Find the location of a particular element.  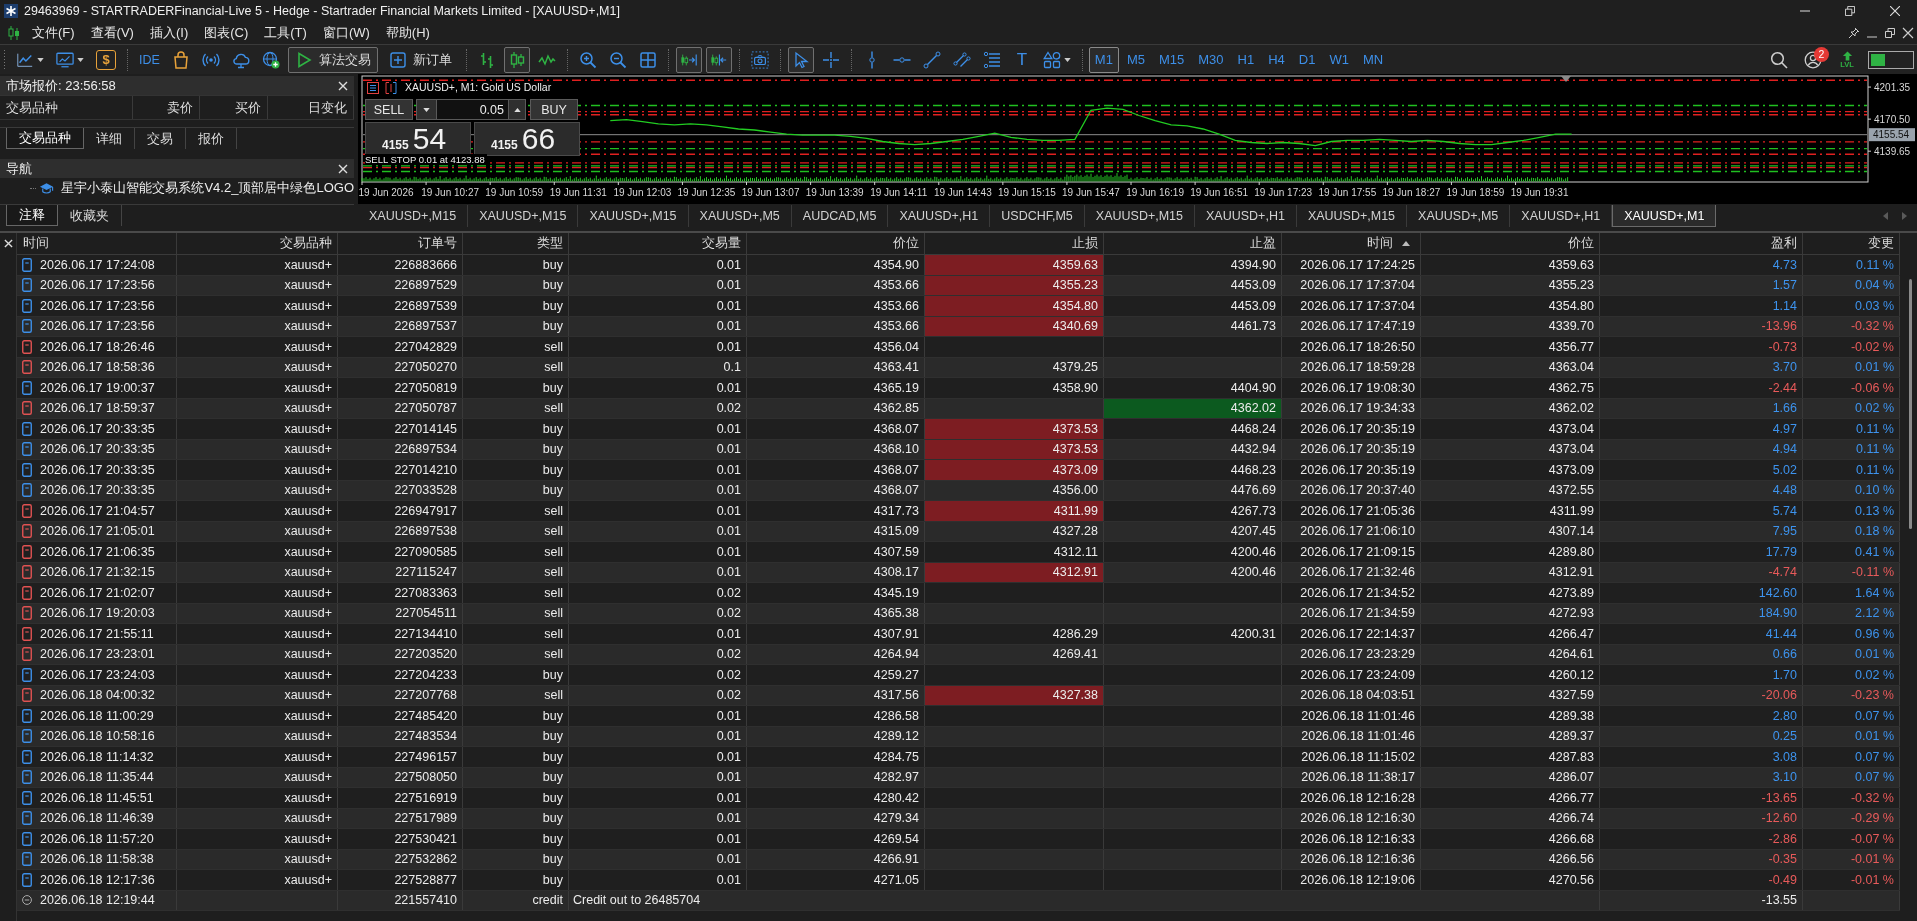

restore-icon is located at coordinates (1890, 32).